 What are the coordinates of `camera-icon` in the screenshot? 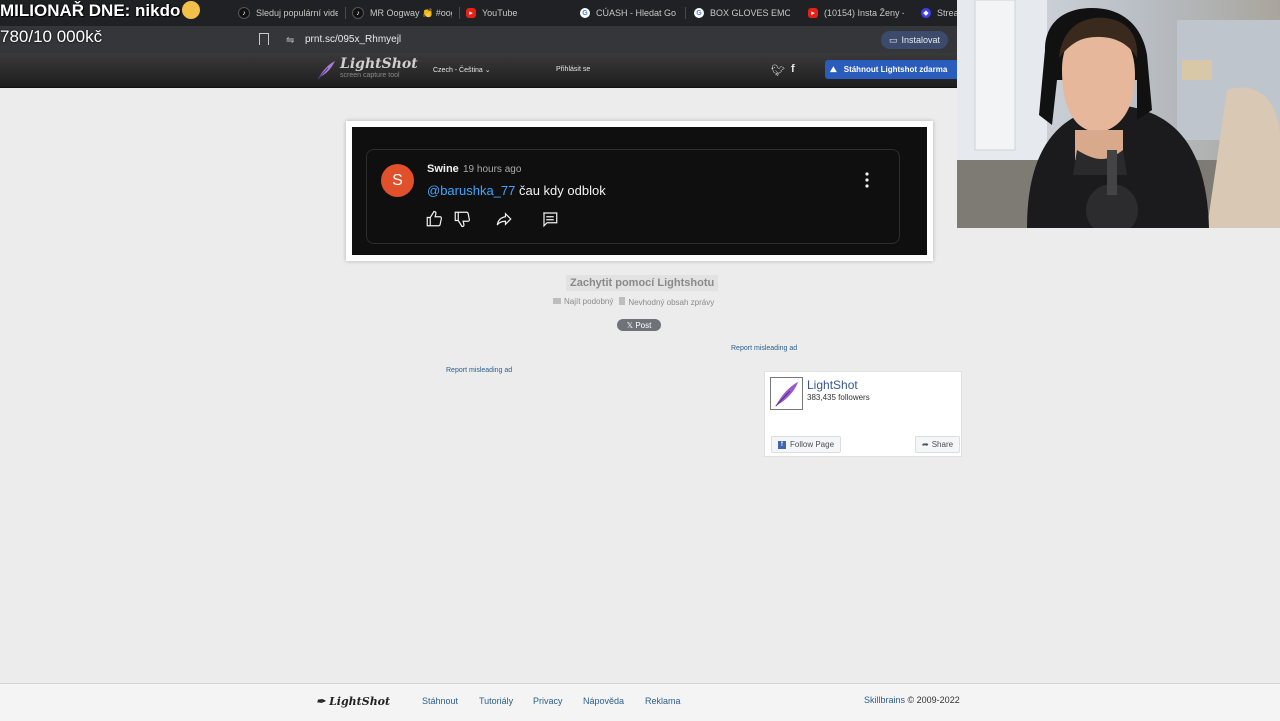 It's located at (557, 301).